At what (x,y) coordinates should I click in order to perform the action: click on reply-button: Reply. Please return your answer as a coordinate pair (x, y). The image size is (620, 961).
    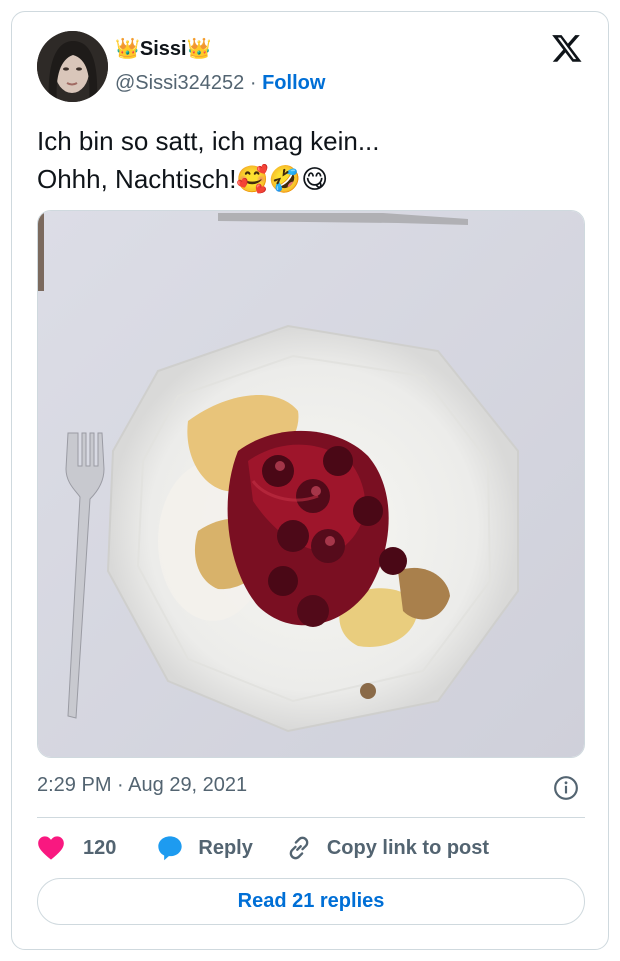
    Looking at the image, I should click on (204, 848).